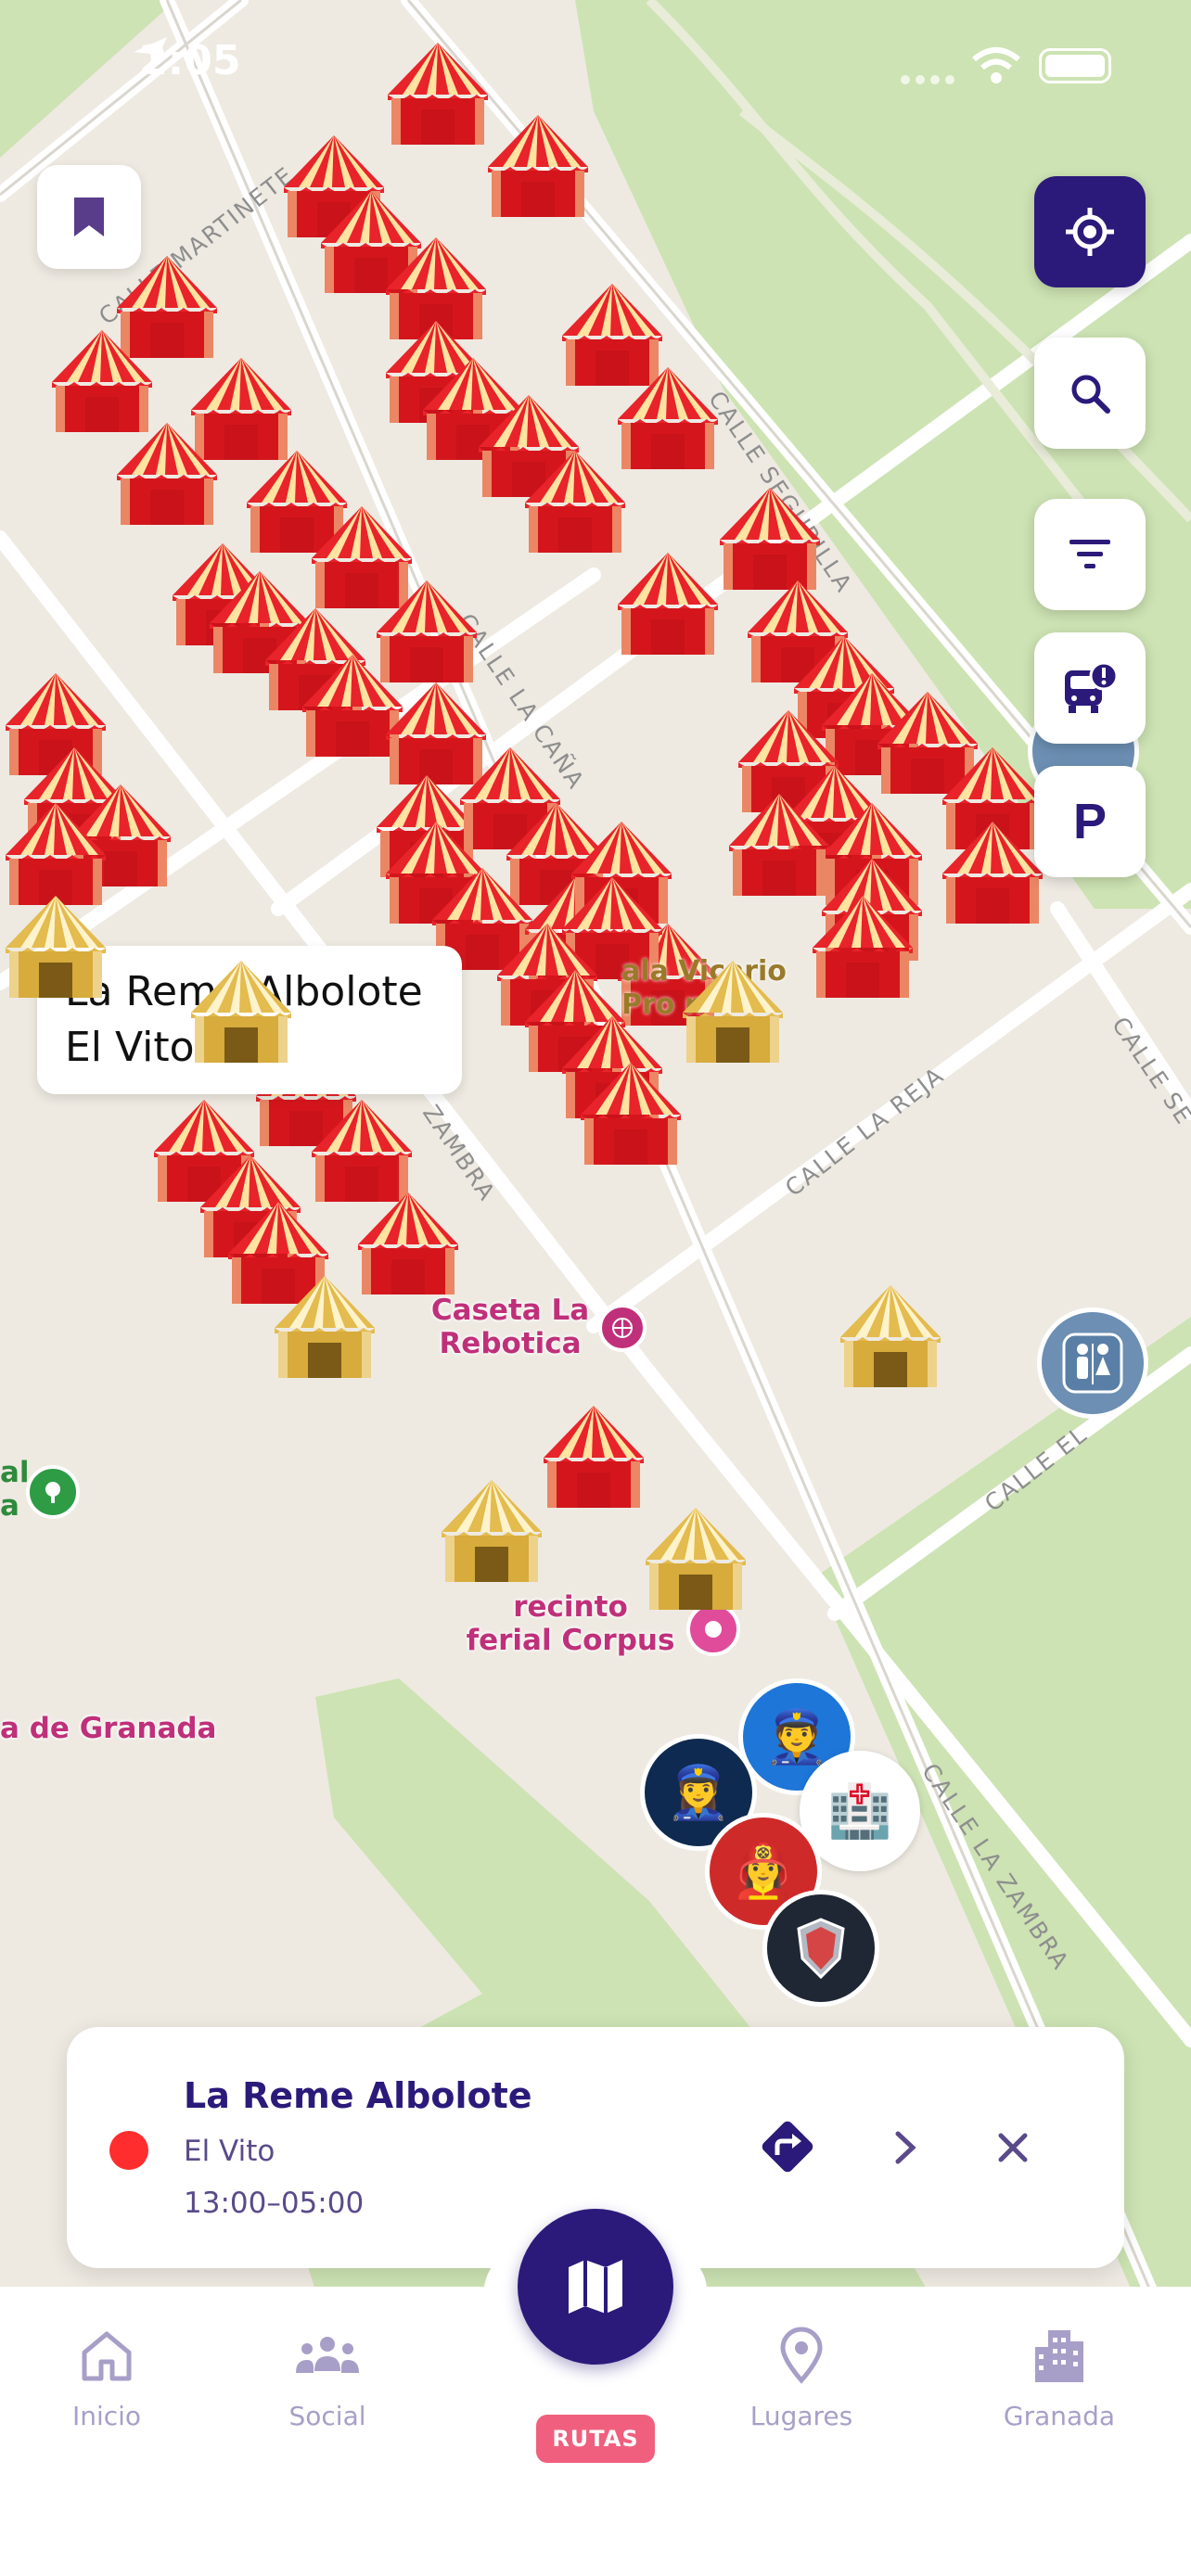  Describe the element at coordinates (53, 1492) in the screenshot. I see `tree-icon` at that location.